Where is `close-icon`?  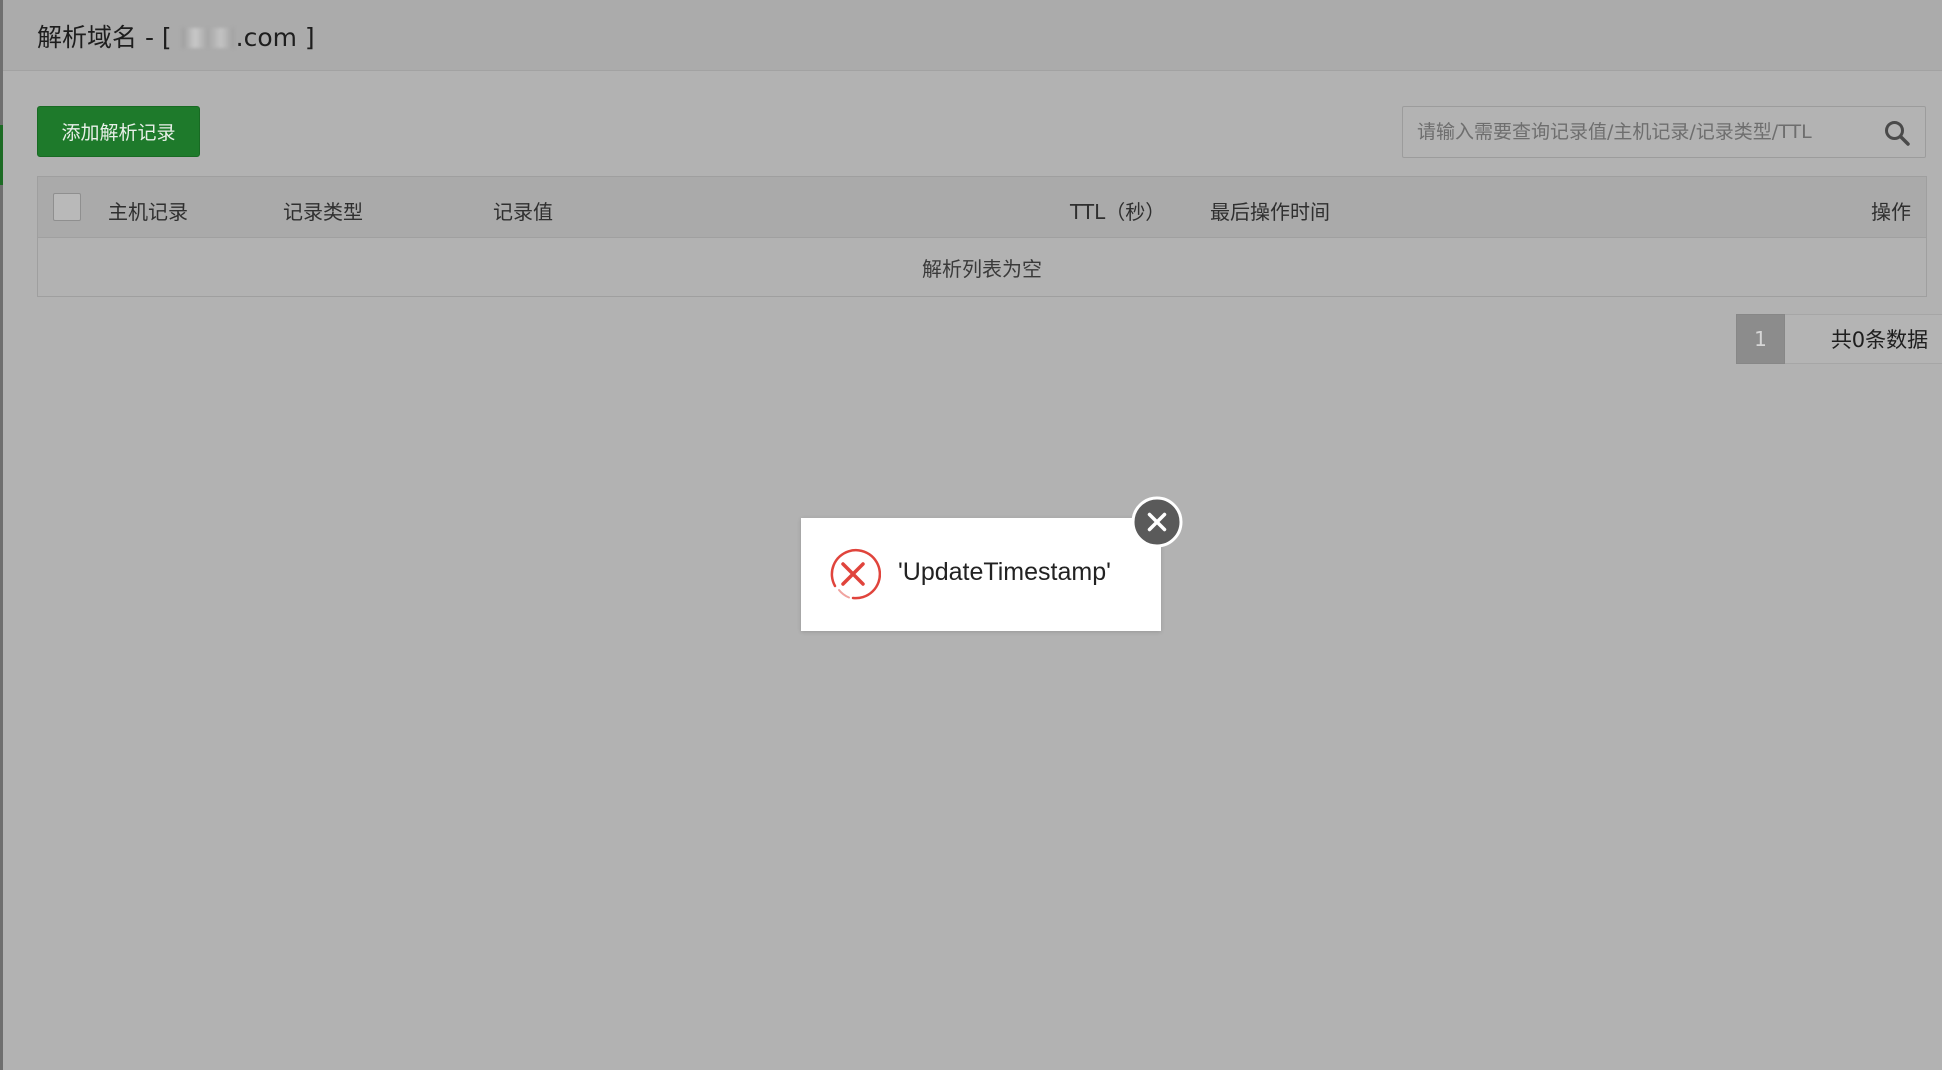
close-icon is located at coordinates (1157, 522).